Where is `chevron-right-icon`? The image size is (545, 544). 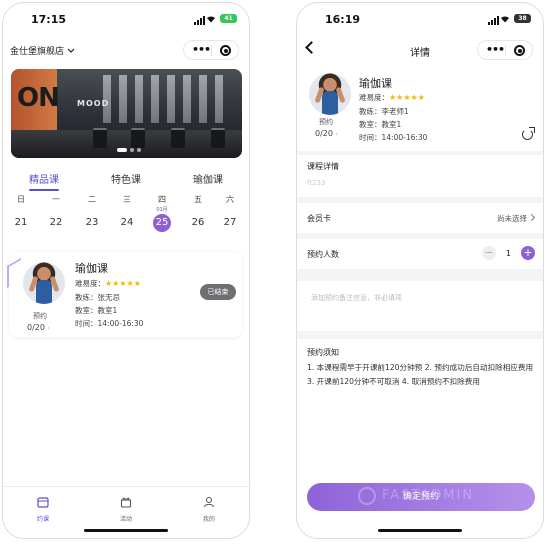
chevron-right-icon is located at coordinates (531, 217).